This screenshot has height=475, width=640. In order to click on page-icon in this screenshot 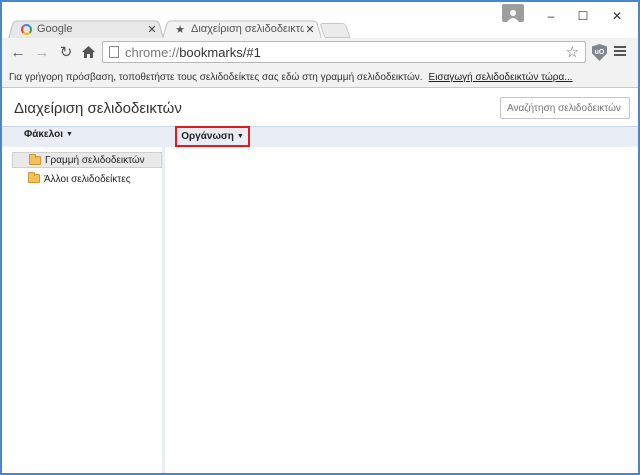, I will do `click(114, 52)`.